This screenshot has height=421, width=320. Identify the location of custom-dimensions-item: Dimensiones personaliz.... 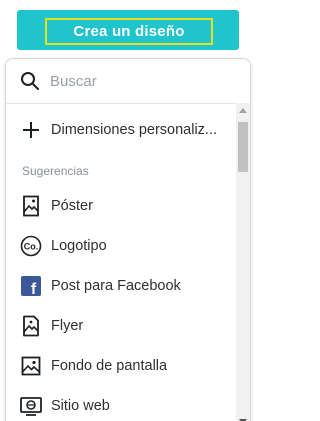
(120, 130).